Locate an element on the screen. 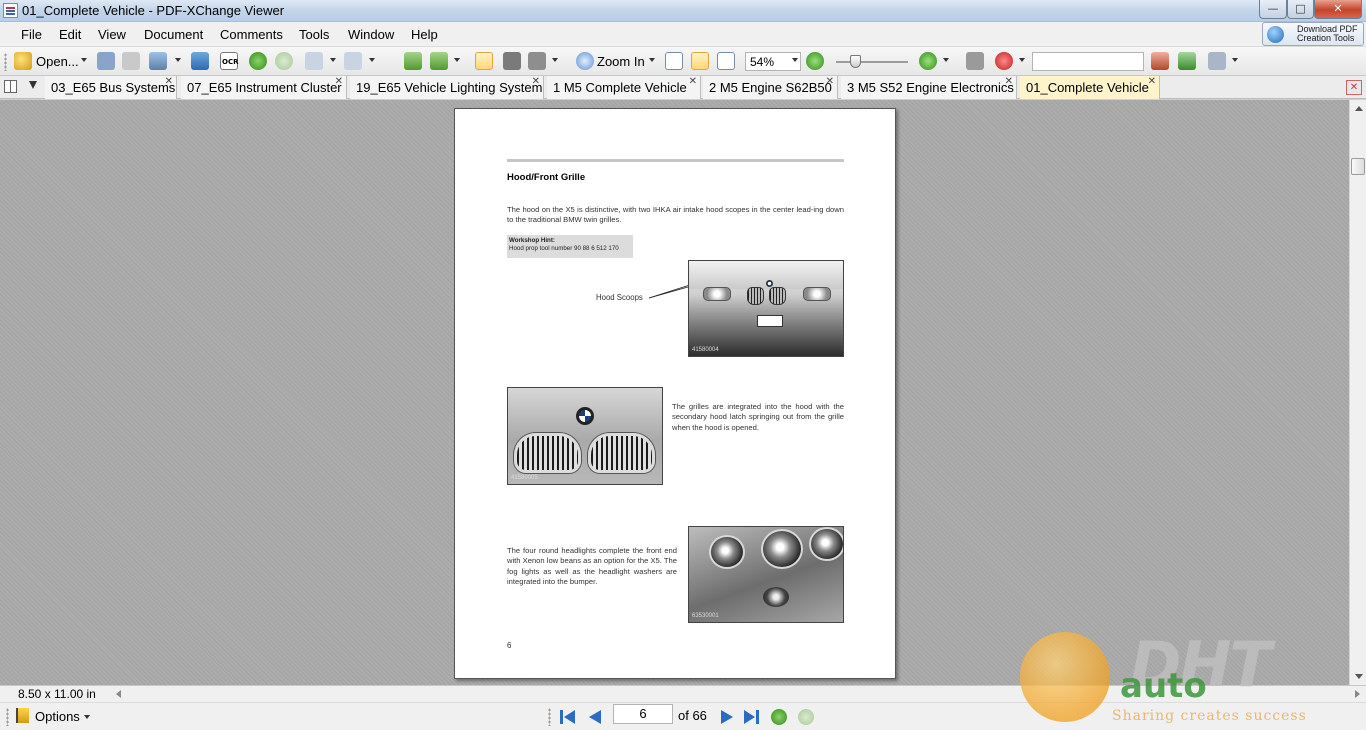  menu-edit: Edit is located at coordinates (70, 34).